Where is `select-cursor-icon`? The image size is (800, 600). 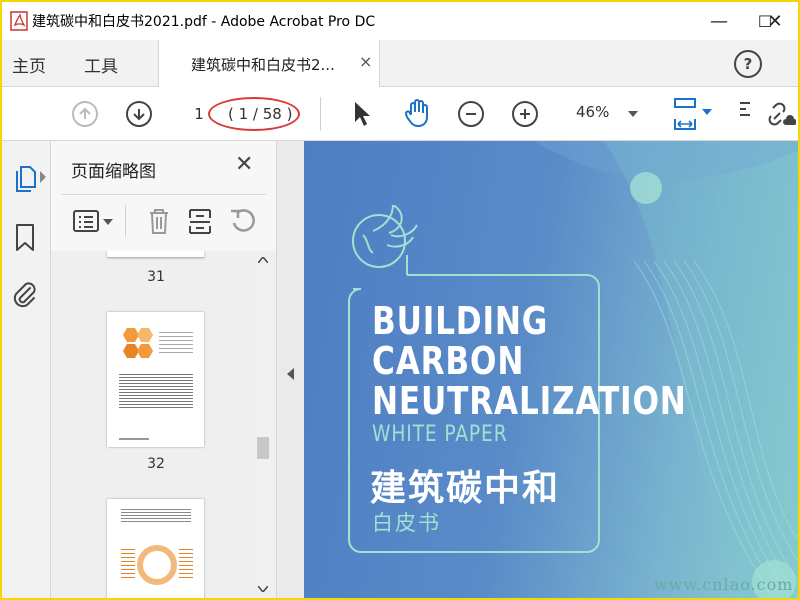 select-cursor-icon is located at coordinates (362, 114).